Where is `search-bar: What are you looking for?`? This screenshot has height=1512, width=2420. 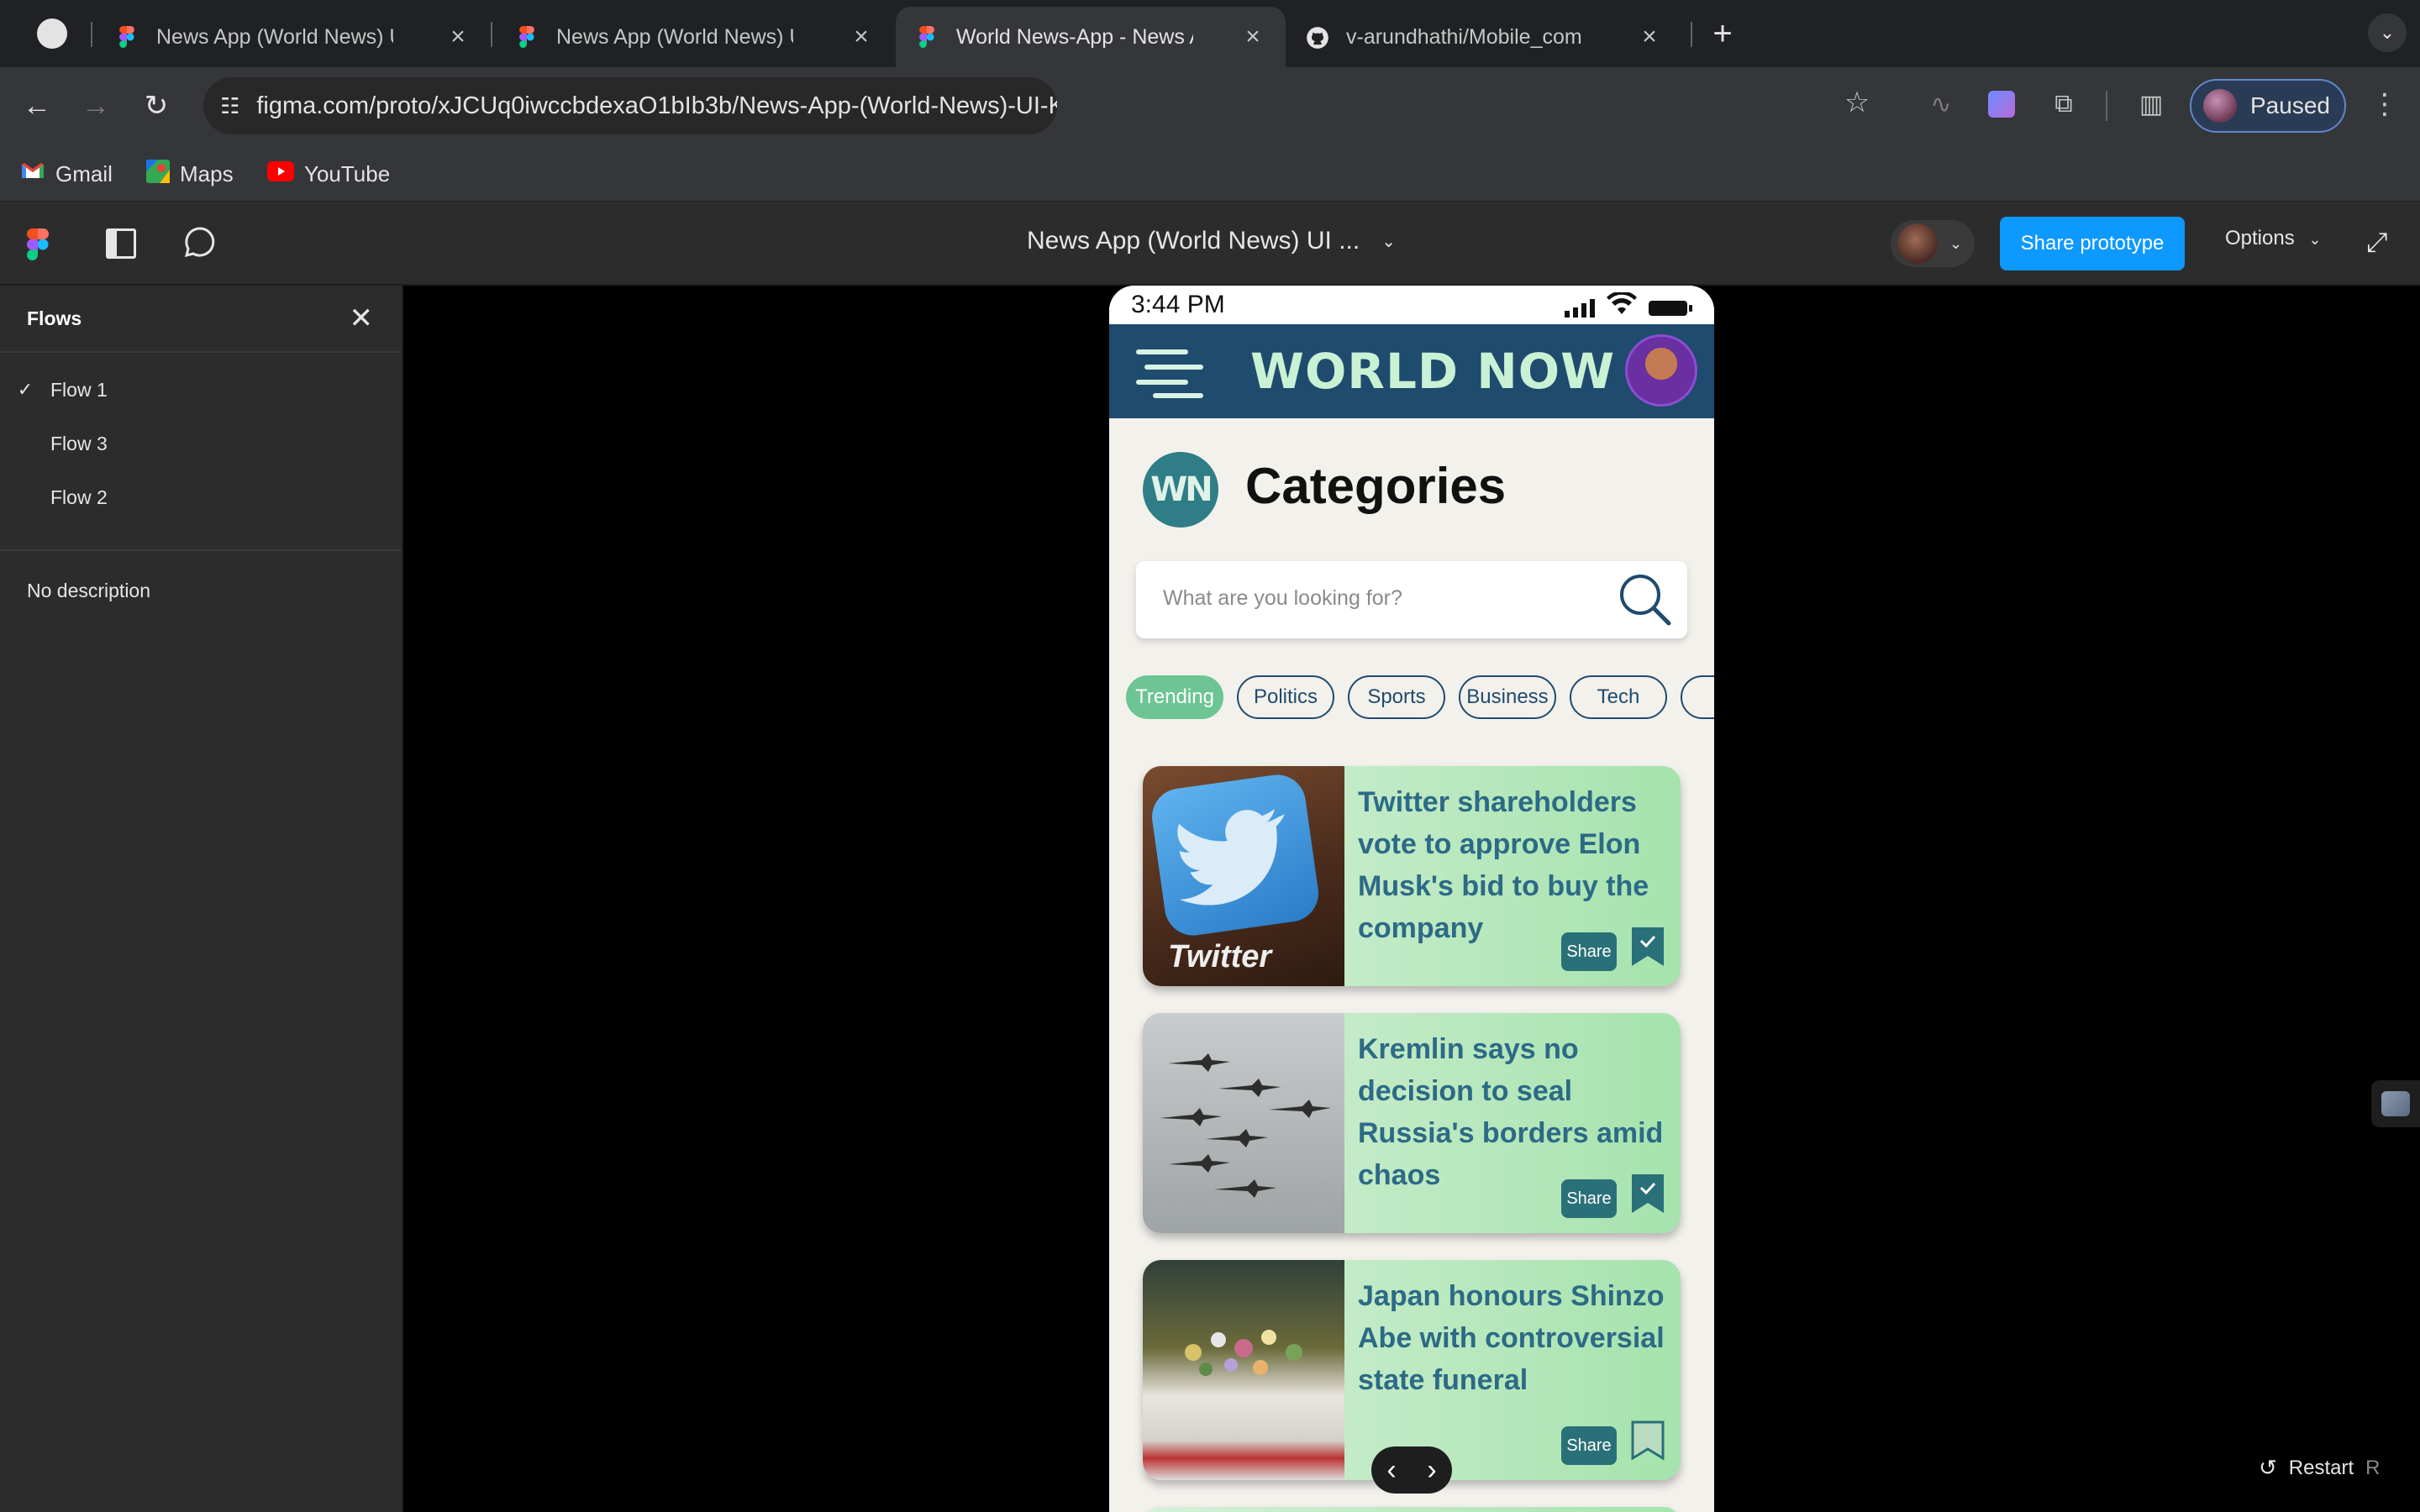
search-bar: What are you looking for? is located at coordinates (1411, 599).